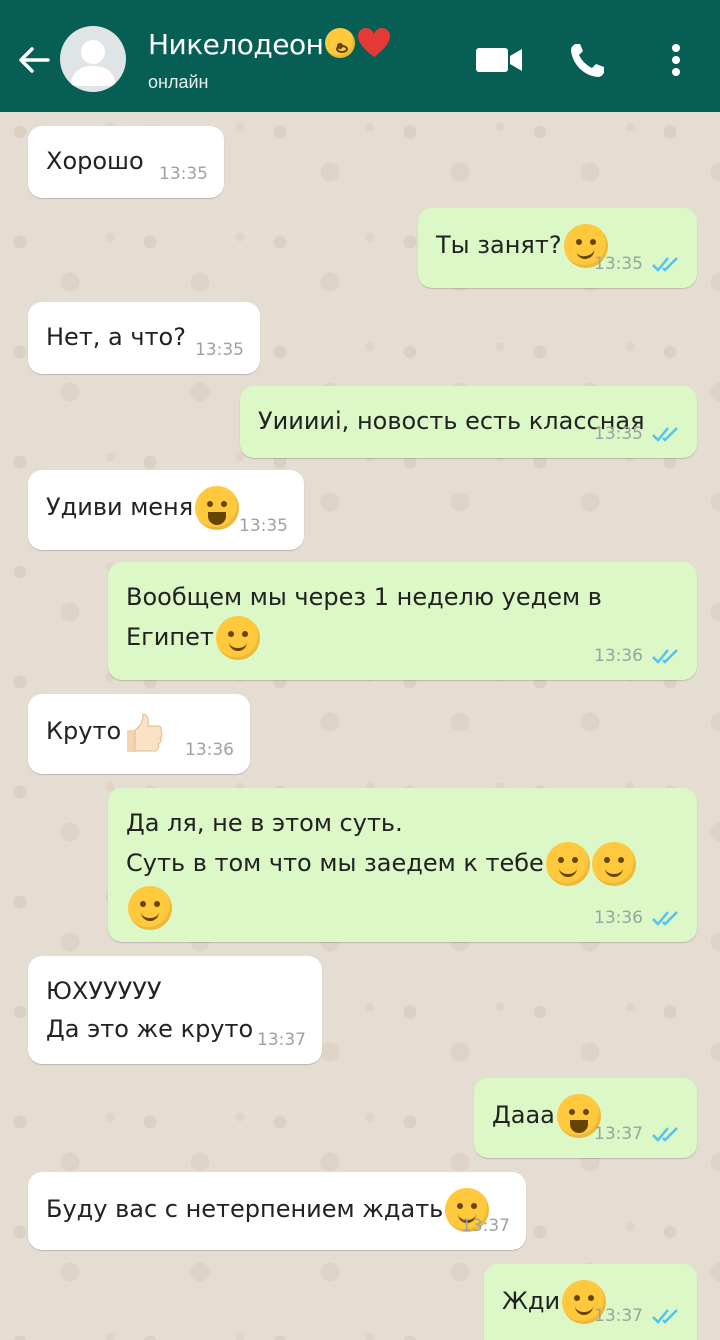 The image size is (720, 1340). I want to click on thumbs-up-icon, so click(145, 732).